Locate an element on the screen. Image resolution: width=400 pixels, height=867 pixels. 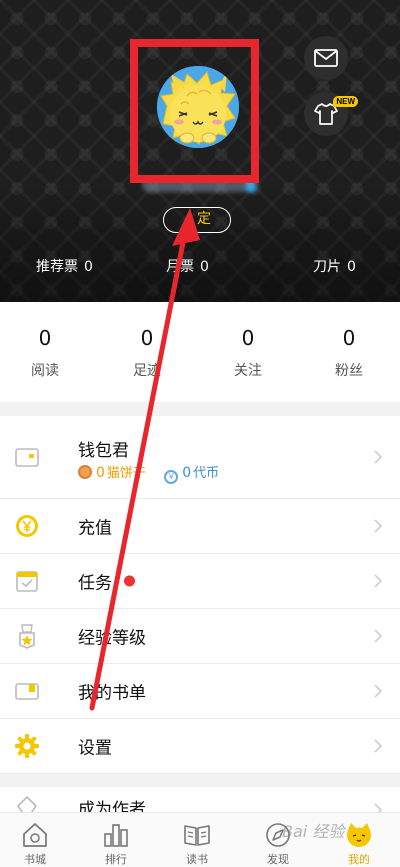
social-counts: 0 阅读 0 足迹 0 关注 0 粉丝 is located at coordinates (200, 352).